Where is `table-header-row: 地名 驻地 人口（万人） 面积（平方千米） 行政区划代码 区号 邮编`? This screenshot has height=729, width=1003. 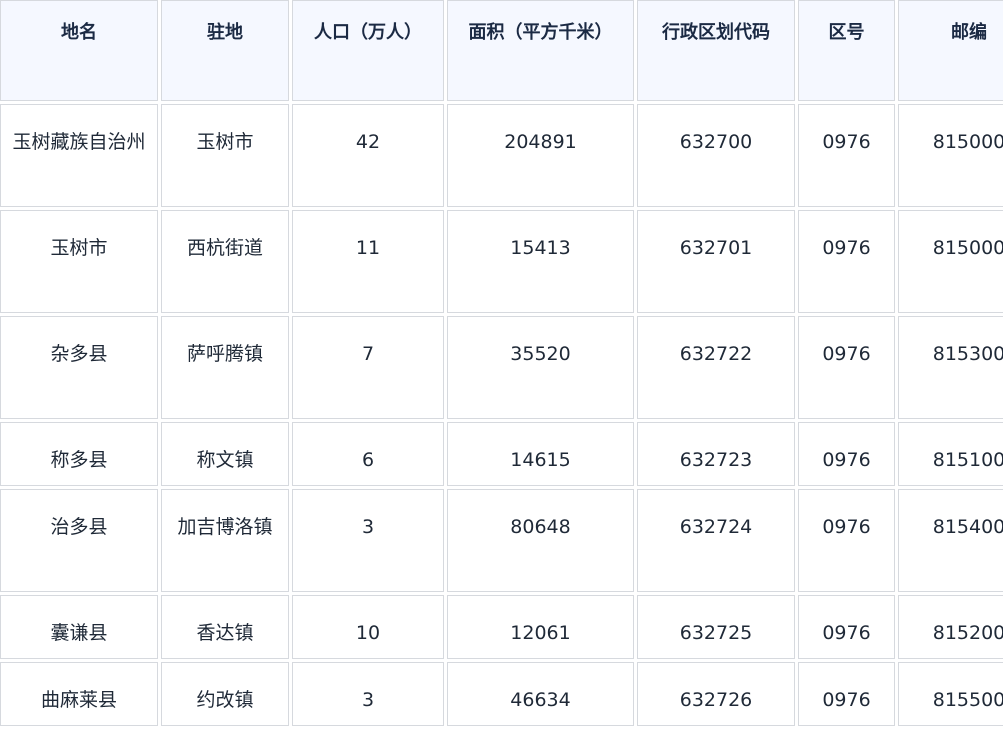
table-header-row: 地名 驻地 人口（万人） 面积（平方千米） 行政区划代码 区号 邮编 is located at coordinates (501, 50).